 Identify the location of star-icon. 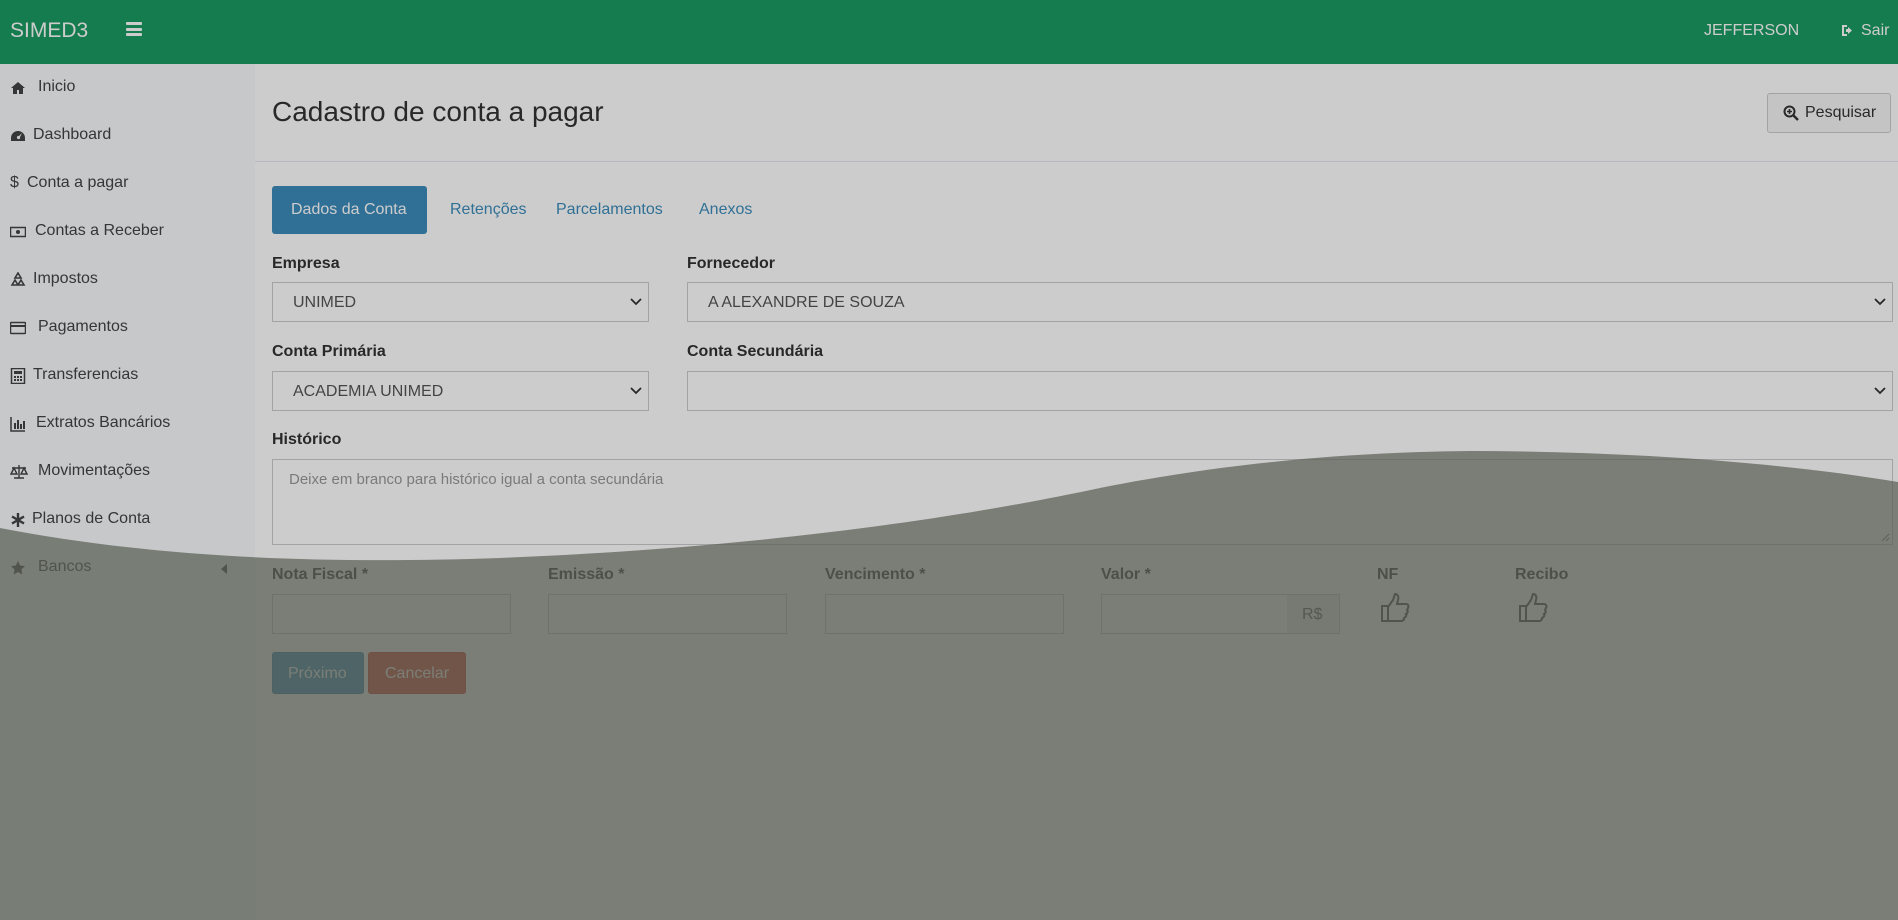
(18, 568).